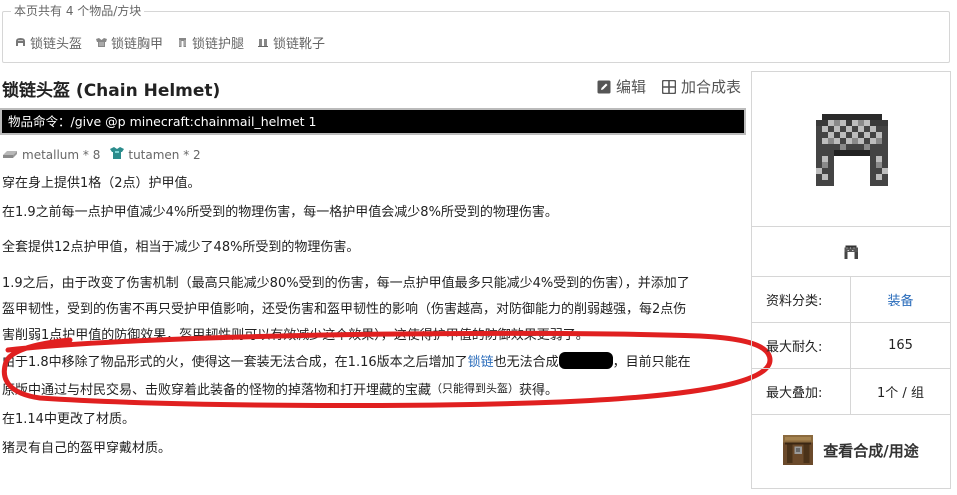  I want to click on paragraph-full-set: 全套提供12点护甲值，相当于减少了48%所受到的物理伤害。, so click(181, 247).